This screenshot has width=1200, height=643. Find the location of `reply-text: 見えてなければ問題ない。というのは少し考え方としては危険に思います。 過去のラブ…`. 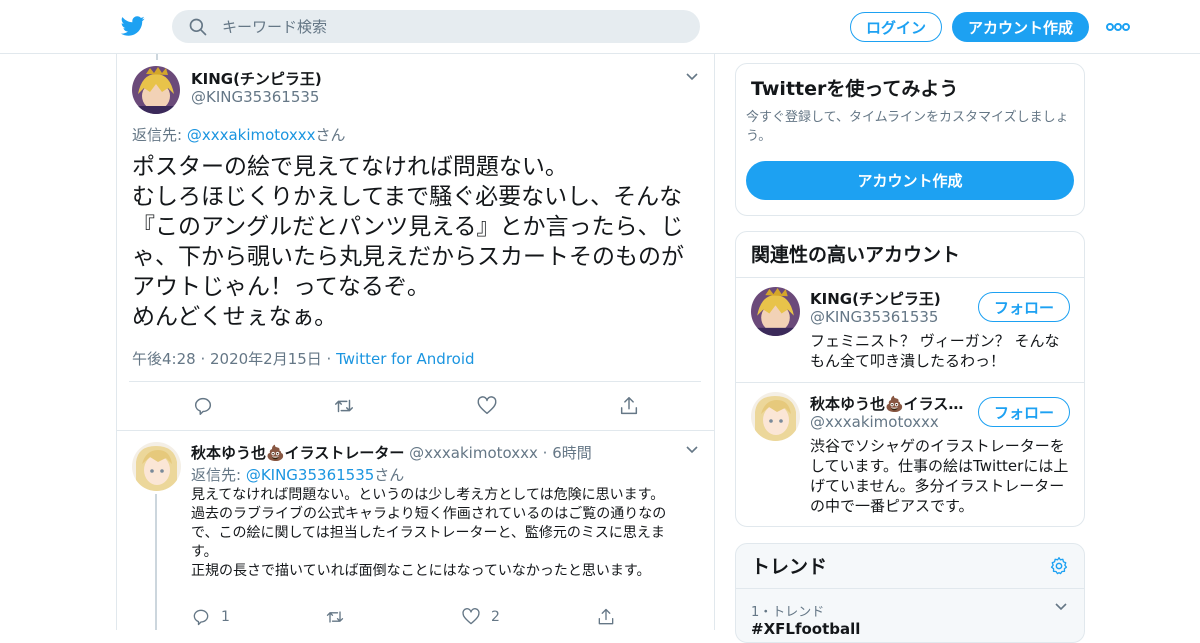

reply-text: 見えてなければ問題ない。というのは少し考え方としては危険に思います。 過去のラブ… is located at coordinates (429, 533).